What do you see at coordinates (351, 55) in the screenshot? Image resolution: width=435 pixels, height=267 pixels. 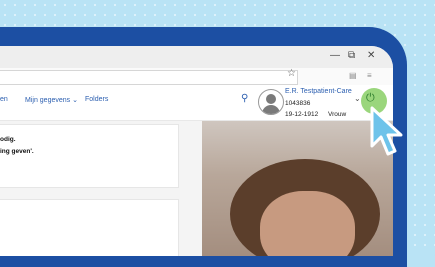 I see `restore-icon: ⧉` at bounding box center [351, 55].